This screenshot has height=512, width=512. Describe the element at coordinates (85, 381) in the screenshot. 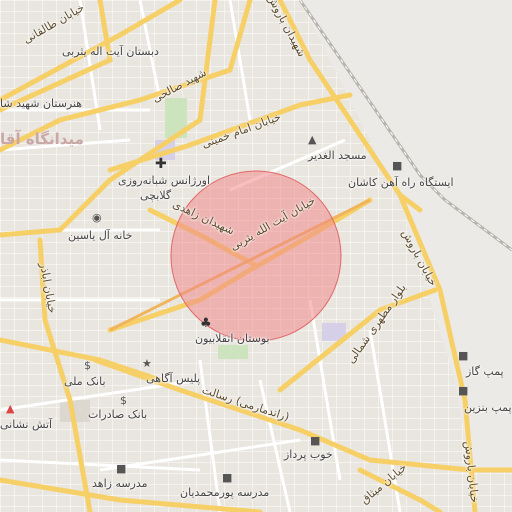

I see `label-bank-melli: بانک ملی` at that location.